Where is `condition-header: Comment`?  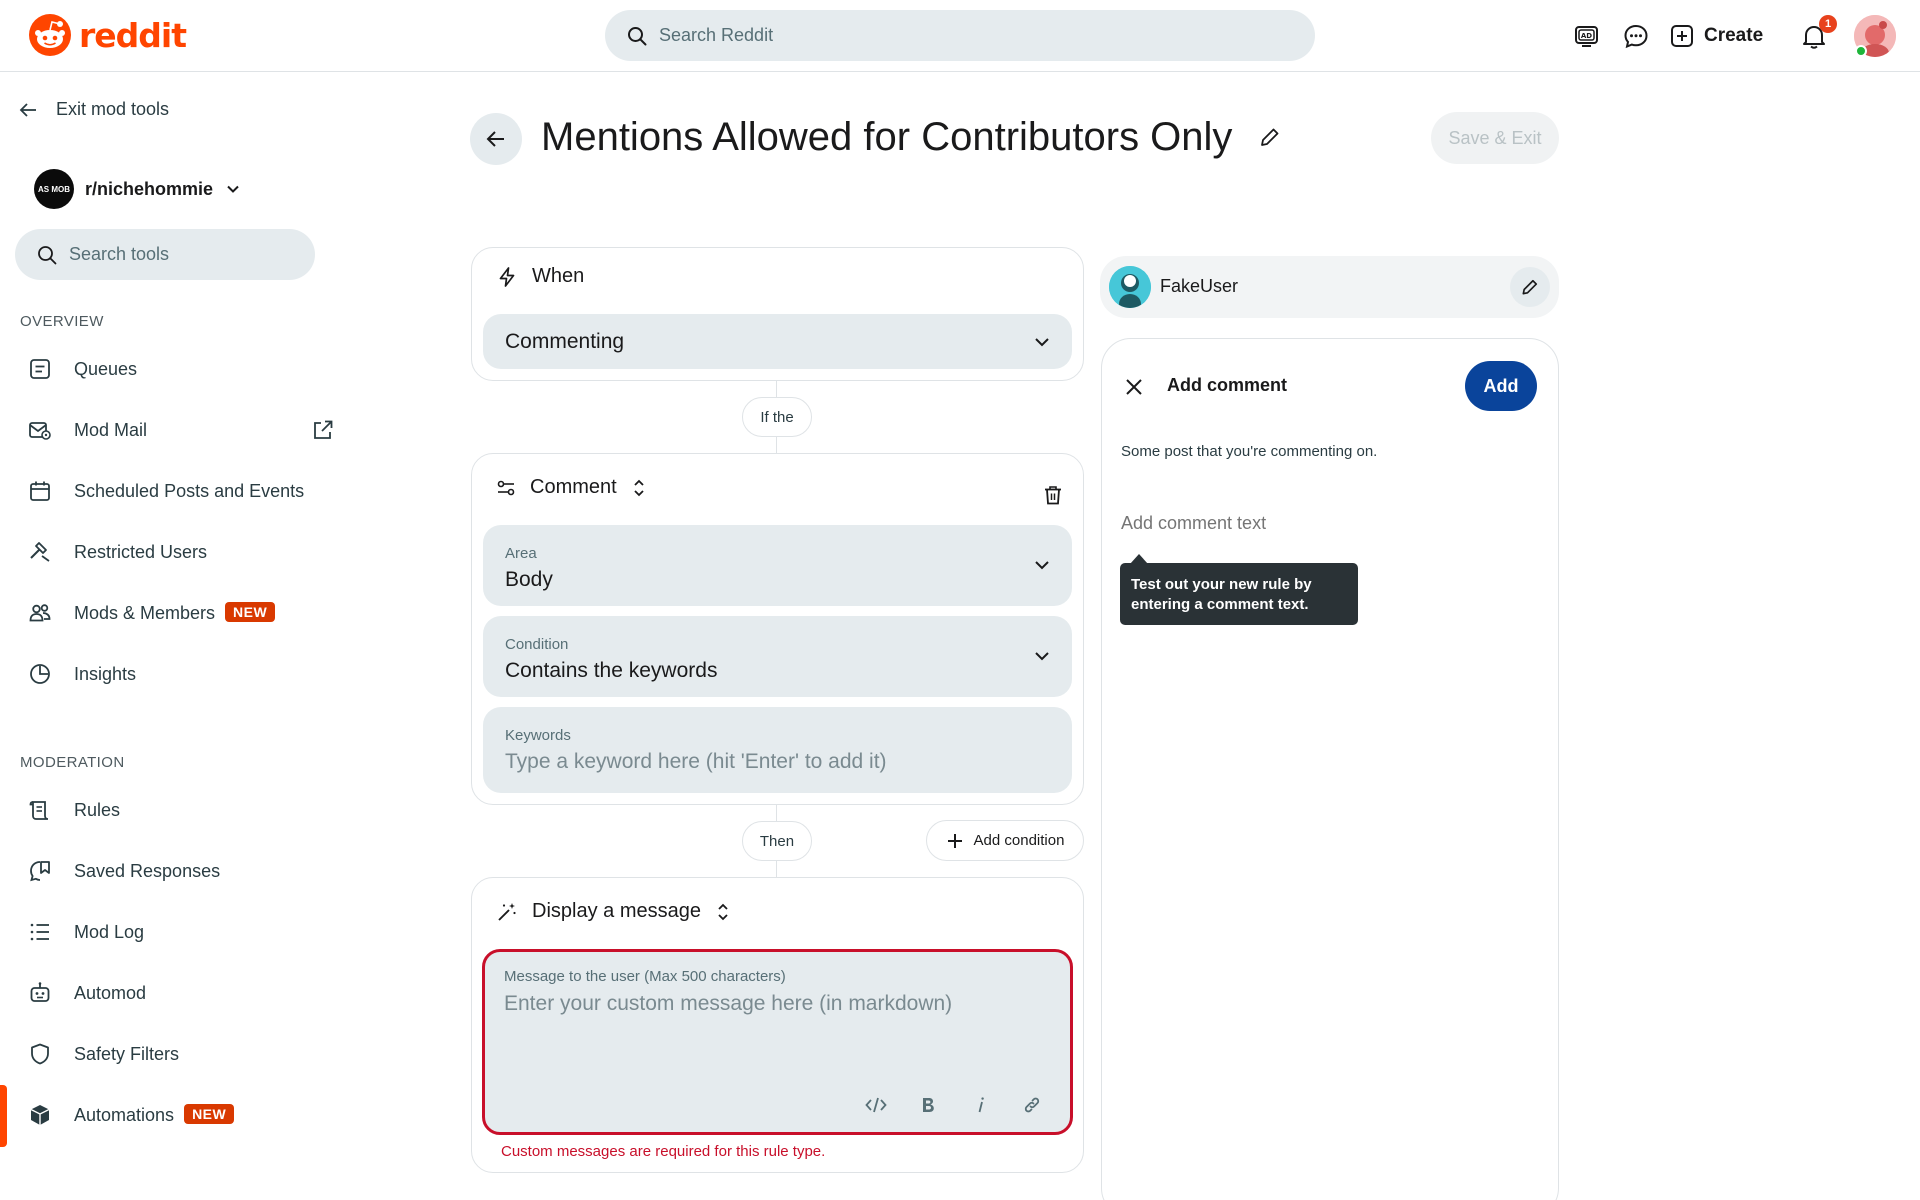
condition-header: Comment is located at coordinates (571, 487).